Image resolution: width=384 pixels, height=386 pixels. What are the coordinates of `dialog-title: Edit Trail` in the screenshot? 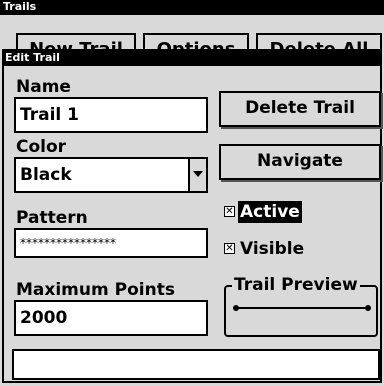 It's located at (192, 58).